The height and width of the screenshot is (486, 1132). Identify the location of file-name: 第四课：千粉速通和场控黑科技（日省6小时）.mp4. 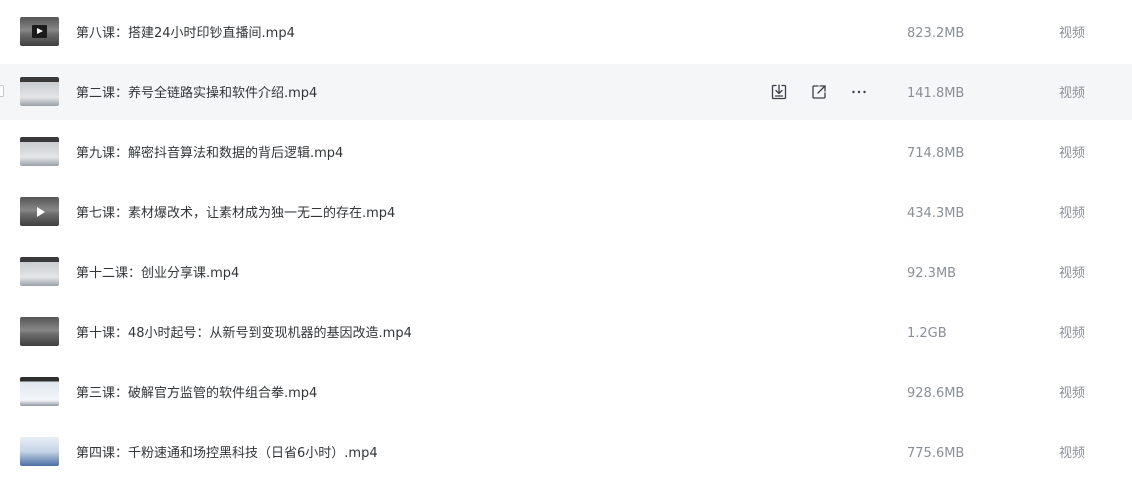
(227, 452).